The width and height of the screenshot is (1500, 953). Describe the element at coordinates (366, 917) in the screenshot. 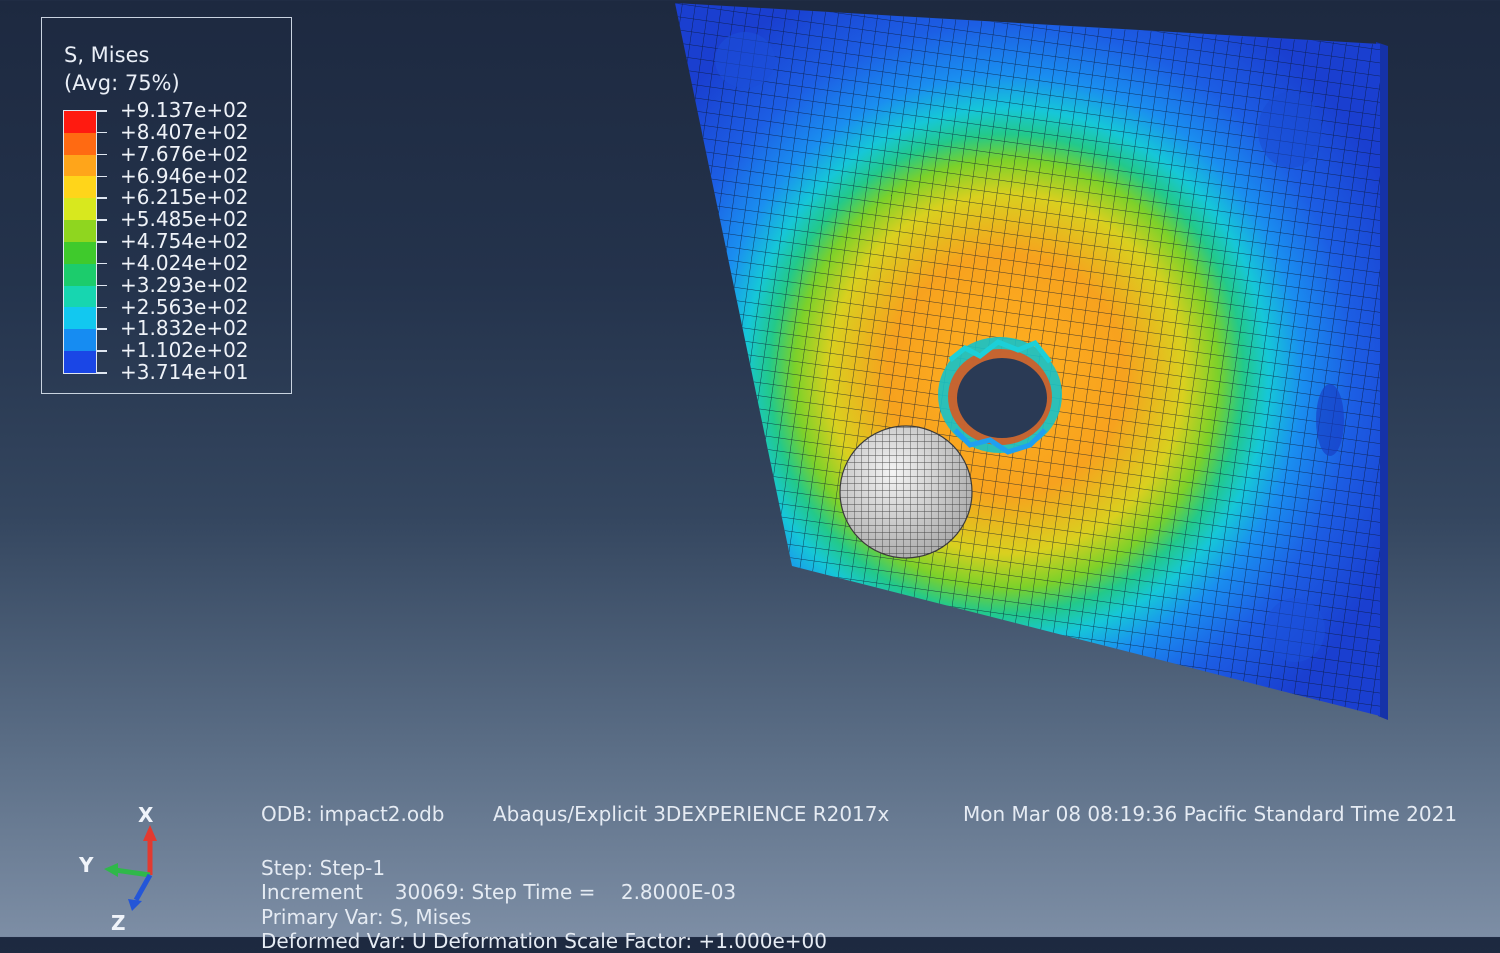

I see `primary-variable: Primary Var: S, Mises` at that location.